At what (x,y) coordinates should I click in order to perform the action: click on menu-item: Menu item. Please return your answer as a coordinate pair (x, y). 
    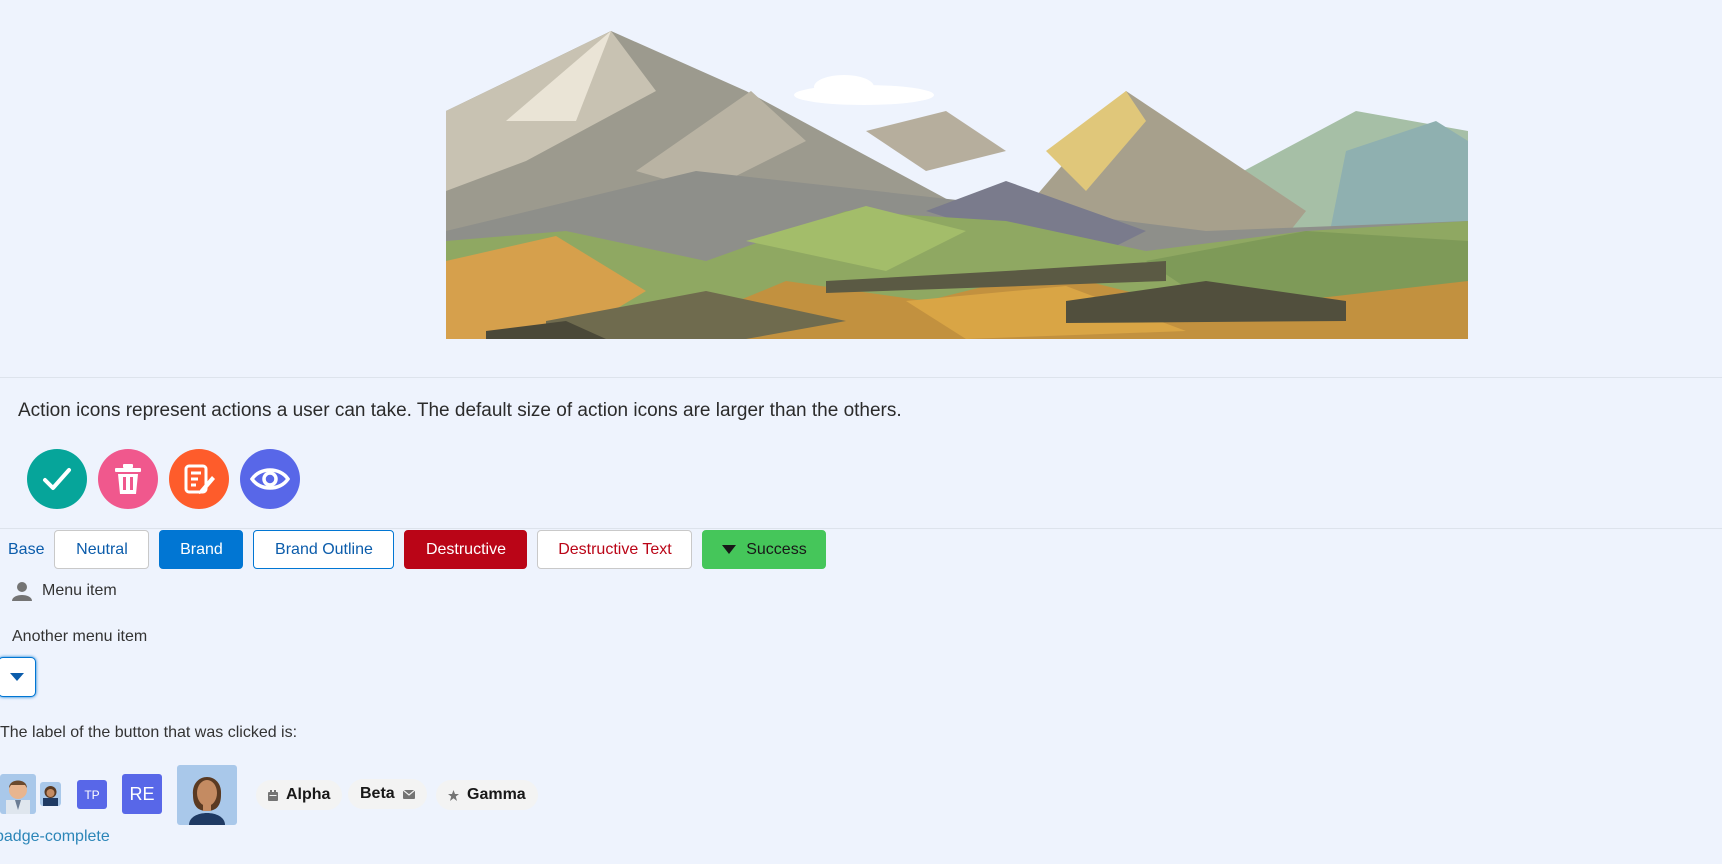
    Looking at the image, I should click on (64, 591).